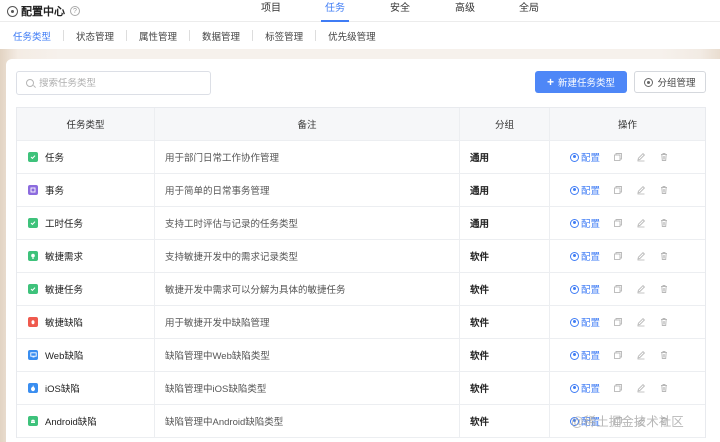 This screenshot has height=442, width=720. What do you see at coordinates (307, 124) in the screenshot?
I see `column-header-note: 备注` at bounding box center [307, 124].